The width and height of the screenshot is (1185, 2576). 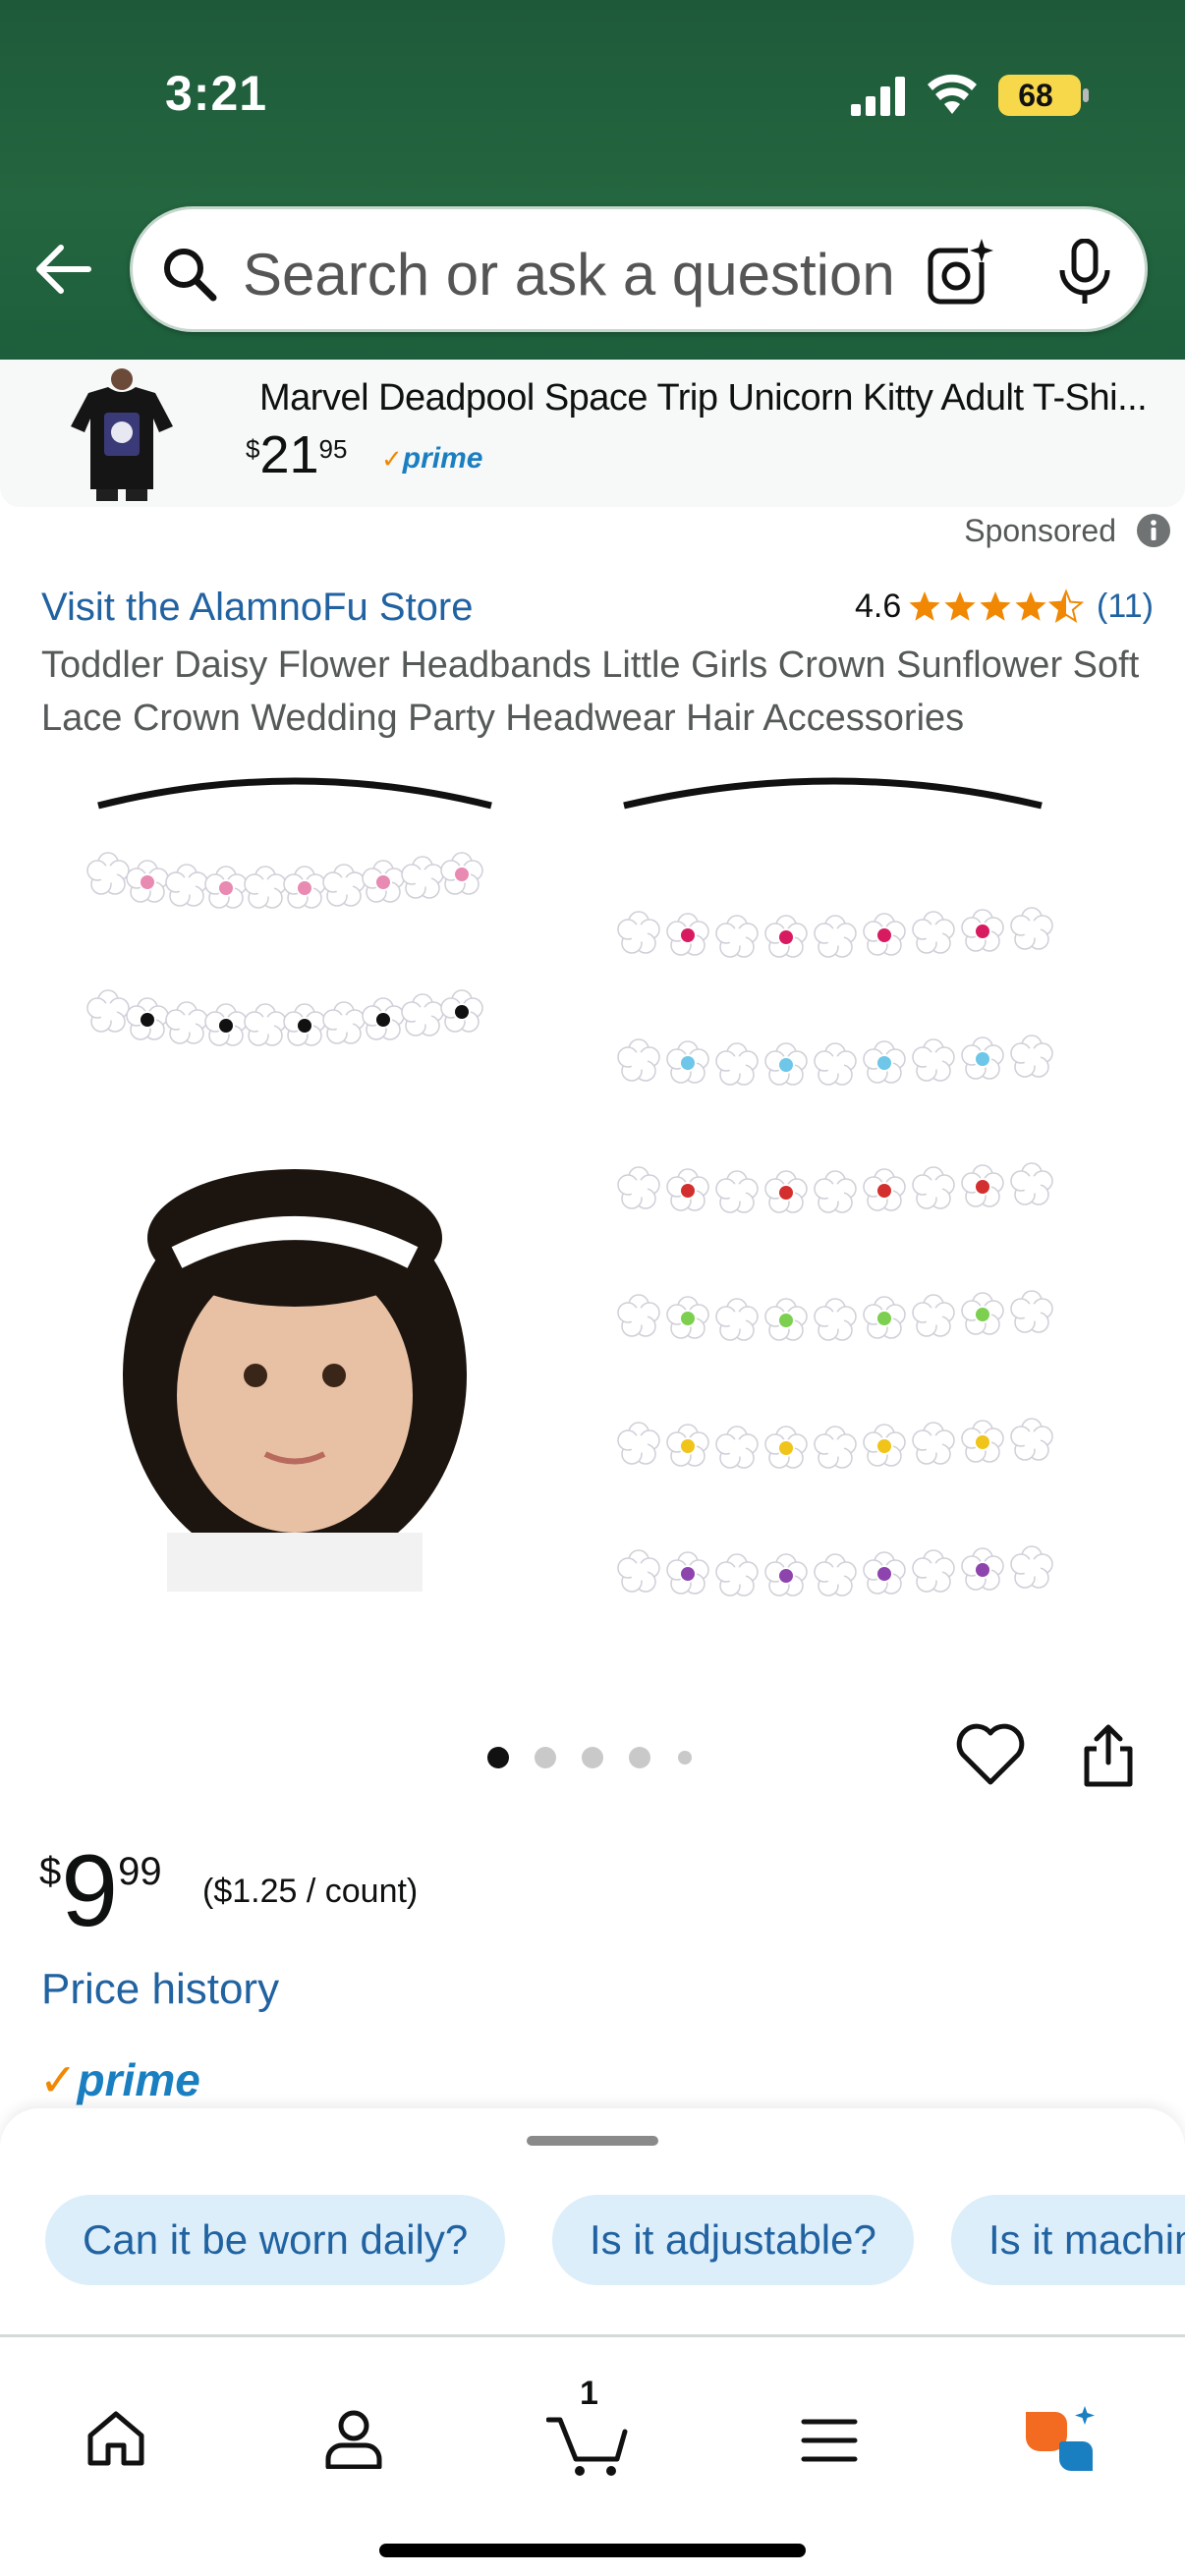 I want to click on suggestion-chip: Is it adjustable?, so click(x=733, y=2240).